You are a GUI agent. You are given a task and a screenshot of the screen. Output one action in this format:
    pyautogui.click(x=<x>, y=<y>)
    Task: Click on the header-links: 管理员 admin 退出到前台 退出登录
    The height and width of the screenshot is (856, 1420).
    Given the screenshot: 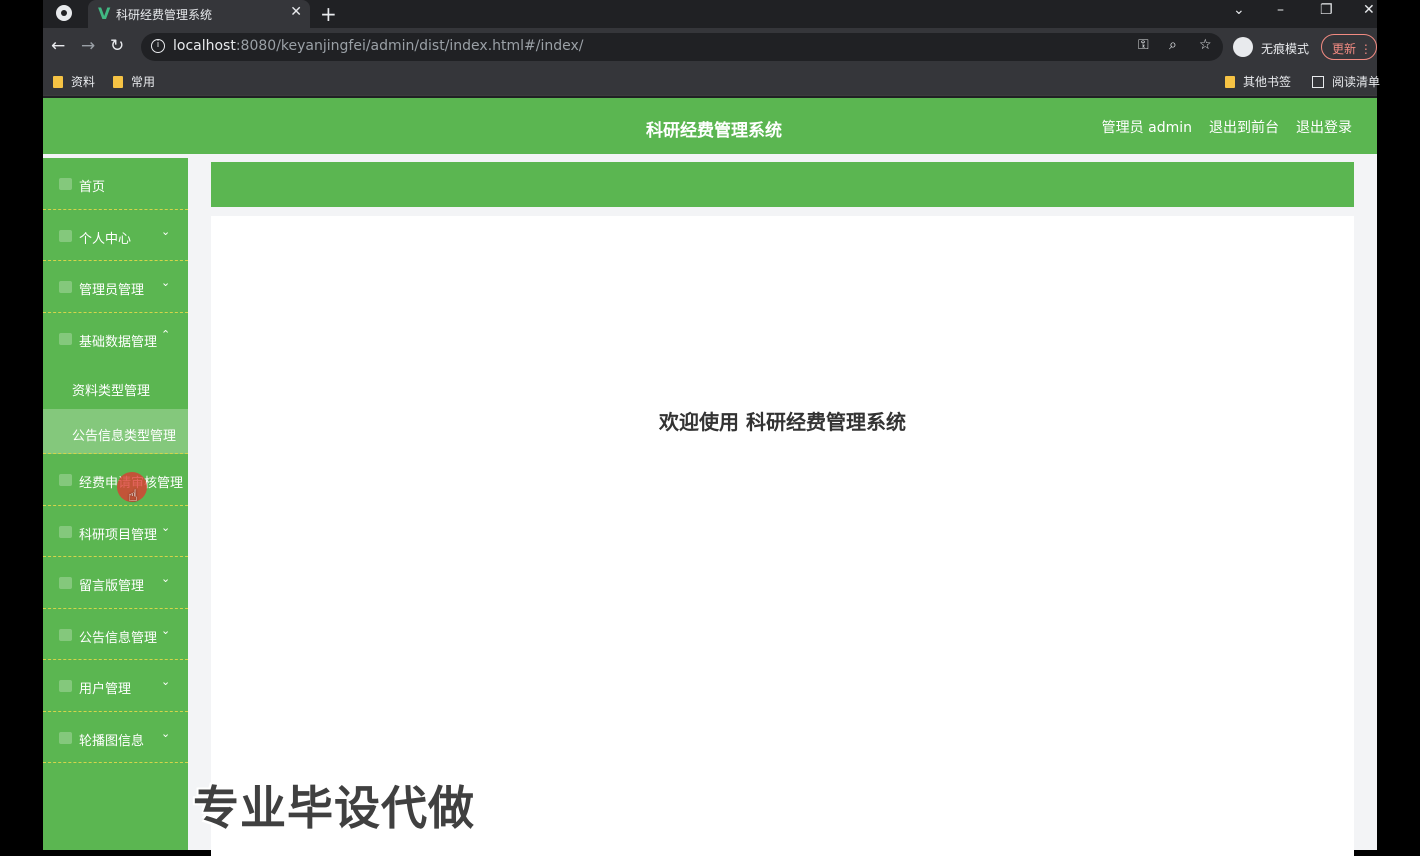 What is the action you would take?
    pyautogui.click(x=1218, y=127)
    